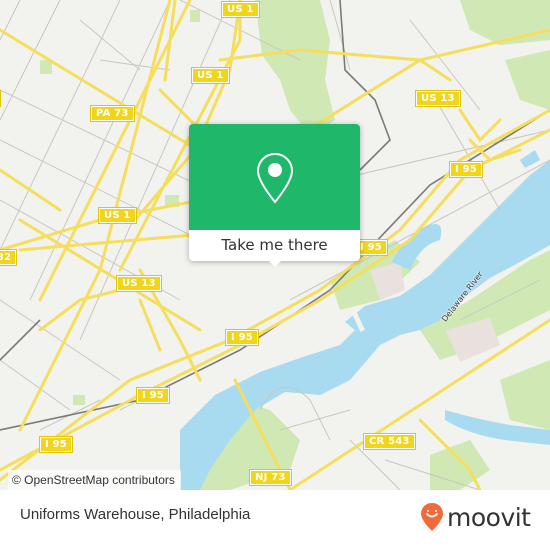 The width and height of the screenshot is (550, 550). I want to click on map-pin-icon, so click(275, 178).